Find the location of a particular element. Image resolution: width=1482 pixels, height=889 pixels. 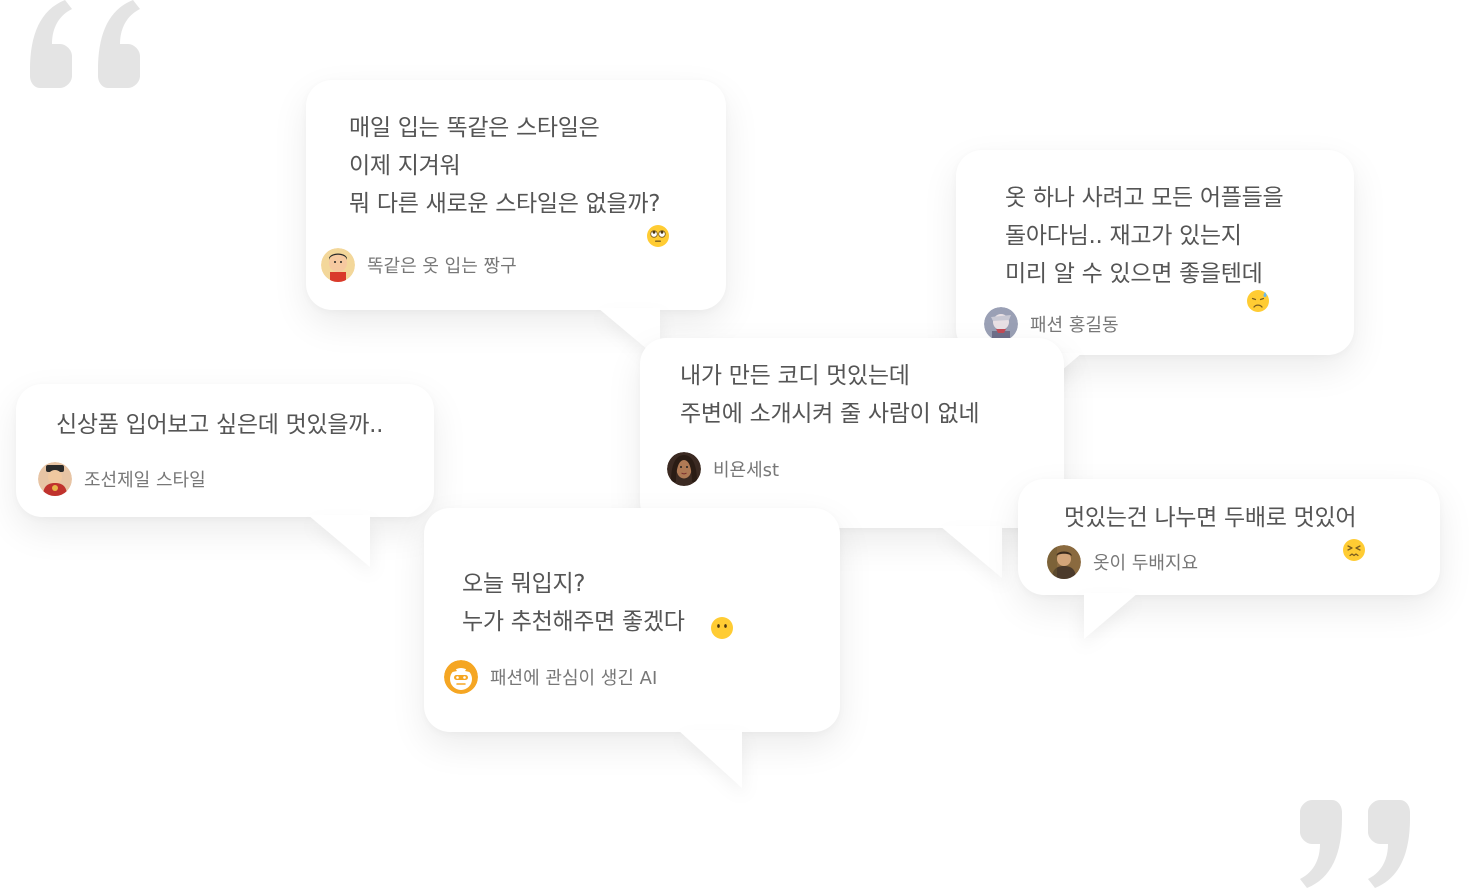

open-quote-icon is located at coordinates (85, 44).